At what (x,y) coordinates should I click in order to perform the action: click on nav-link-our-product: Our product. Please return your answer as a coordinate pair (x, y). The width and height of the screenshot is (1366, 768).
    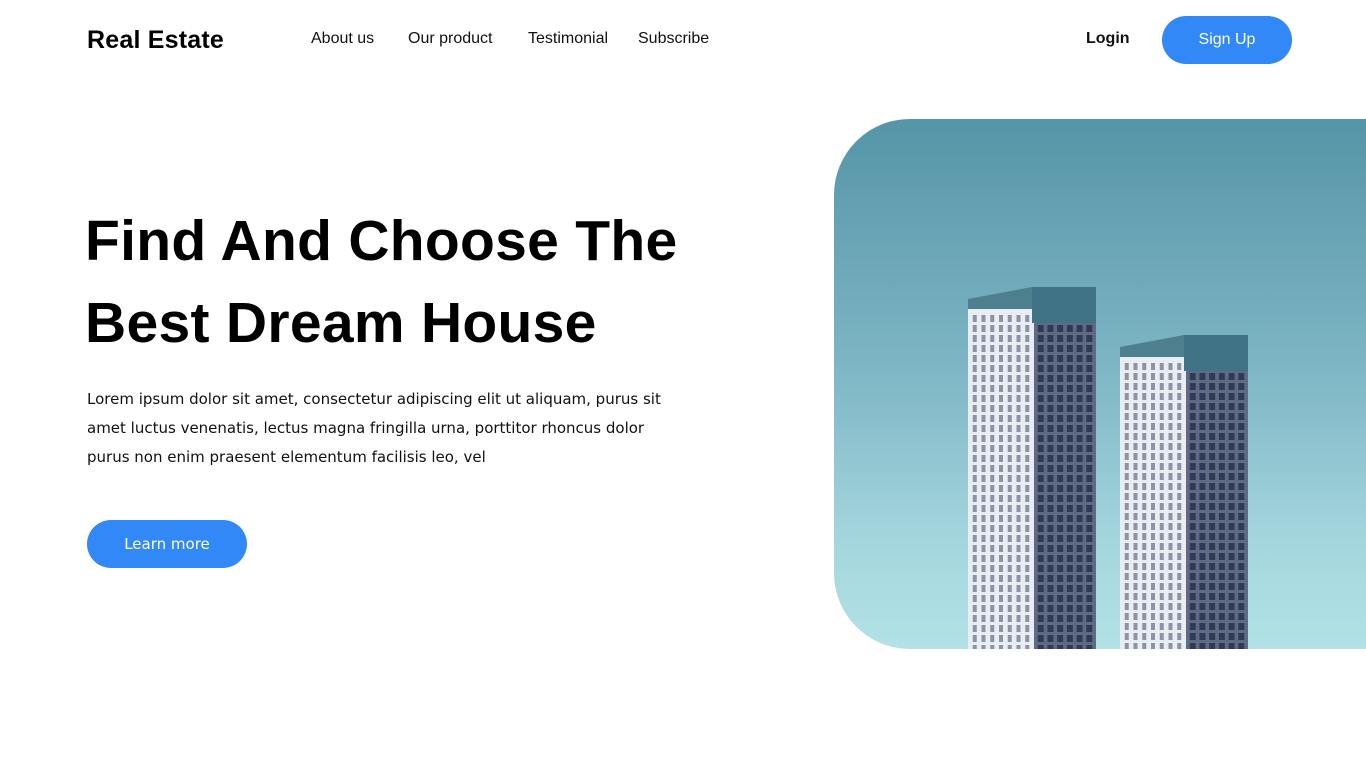
    Looking at the image, I should click on (450, 39).